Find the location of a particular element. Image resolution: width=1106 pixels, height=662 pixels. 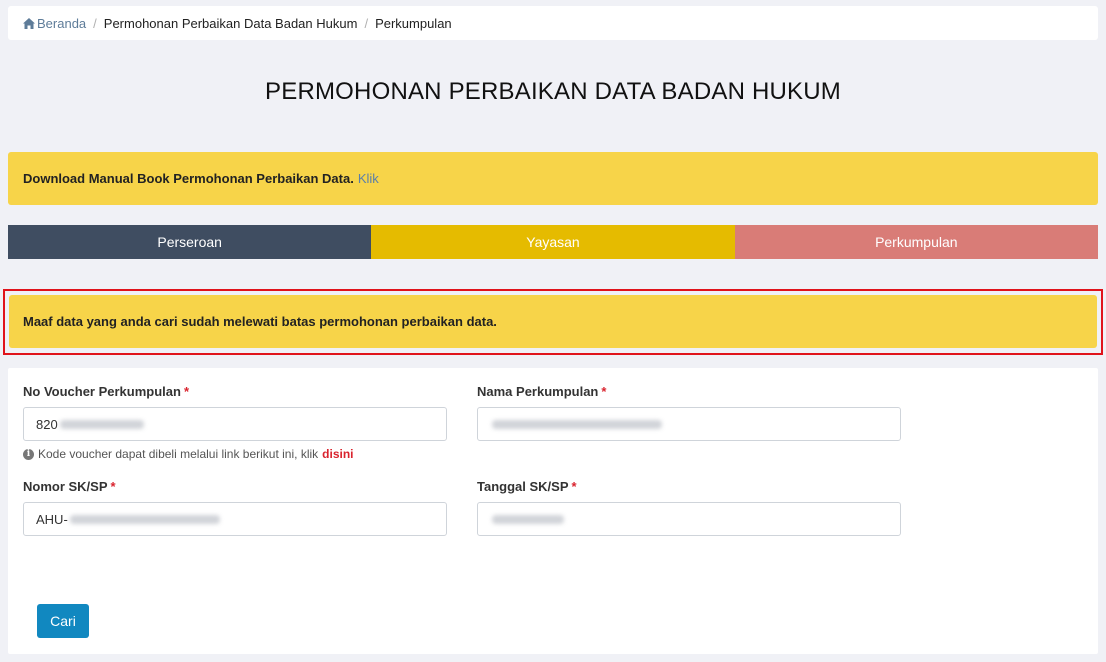

breadcrumb-item-current: Perkumpulan is located at coordinates (413, 23).